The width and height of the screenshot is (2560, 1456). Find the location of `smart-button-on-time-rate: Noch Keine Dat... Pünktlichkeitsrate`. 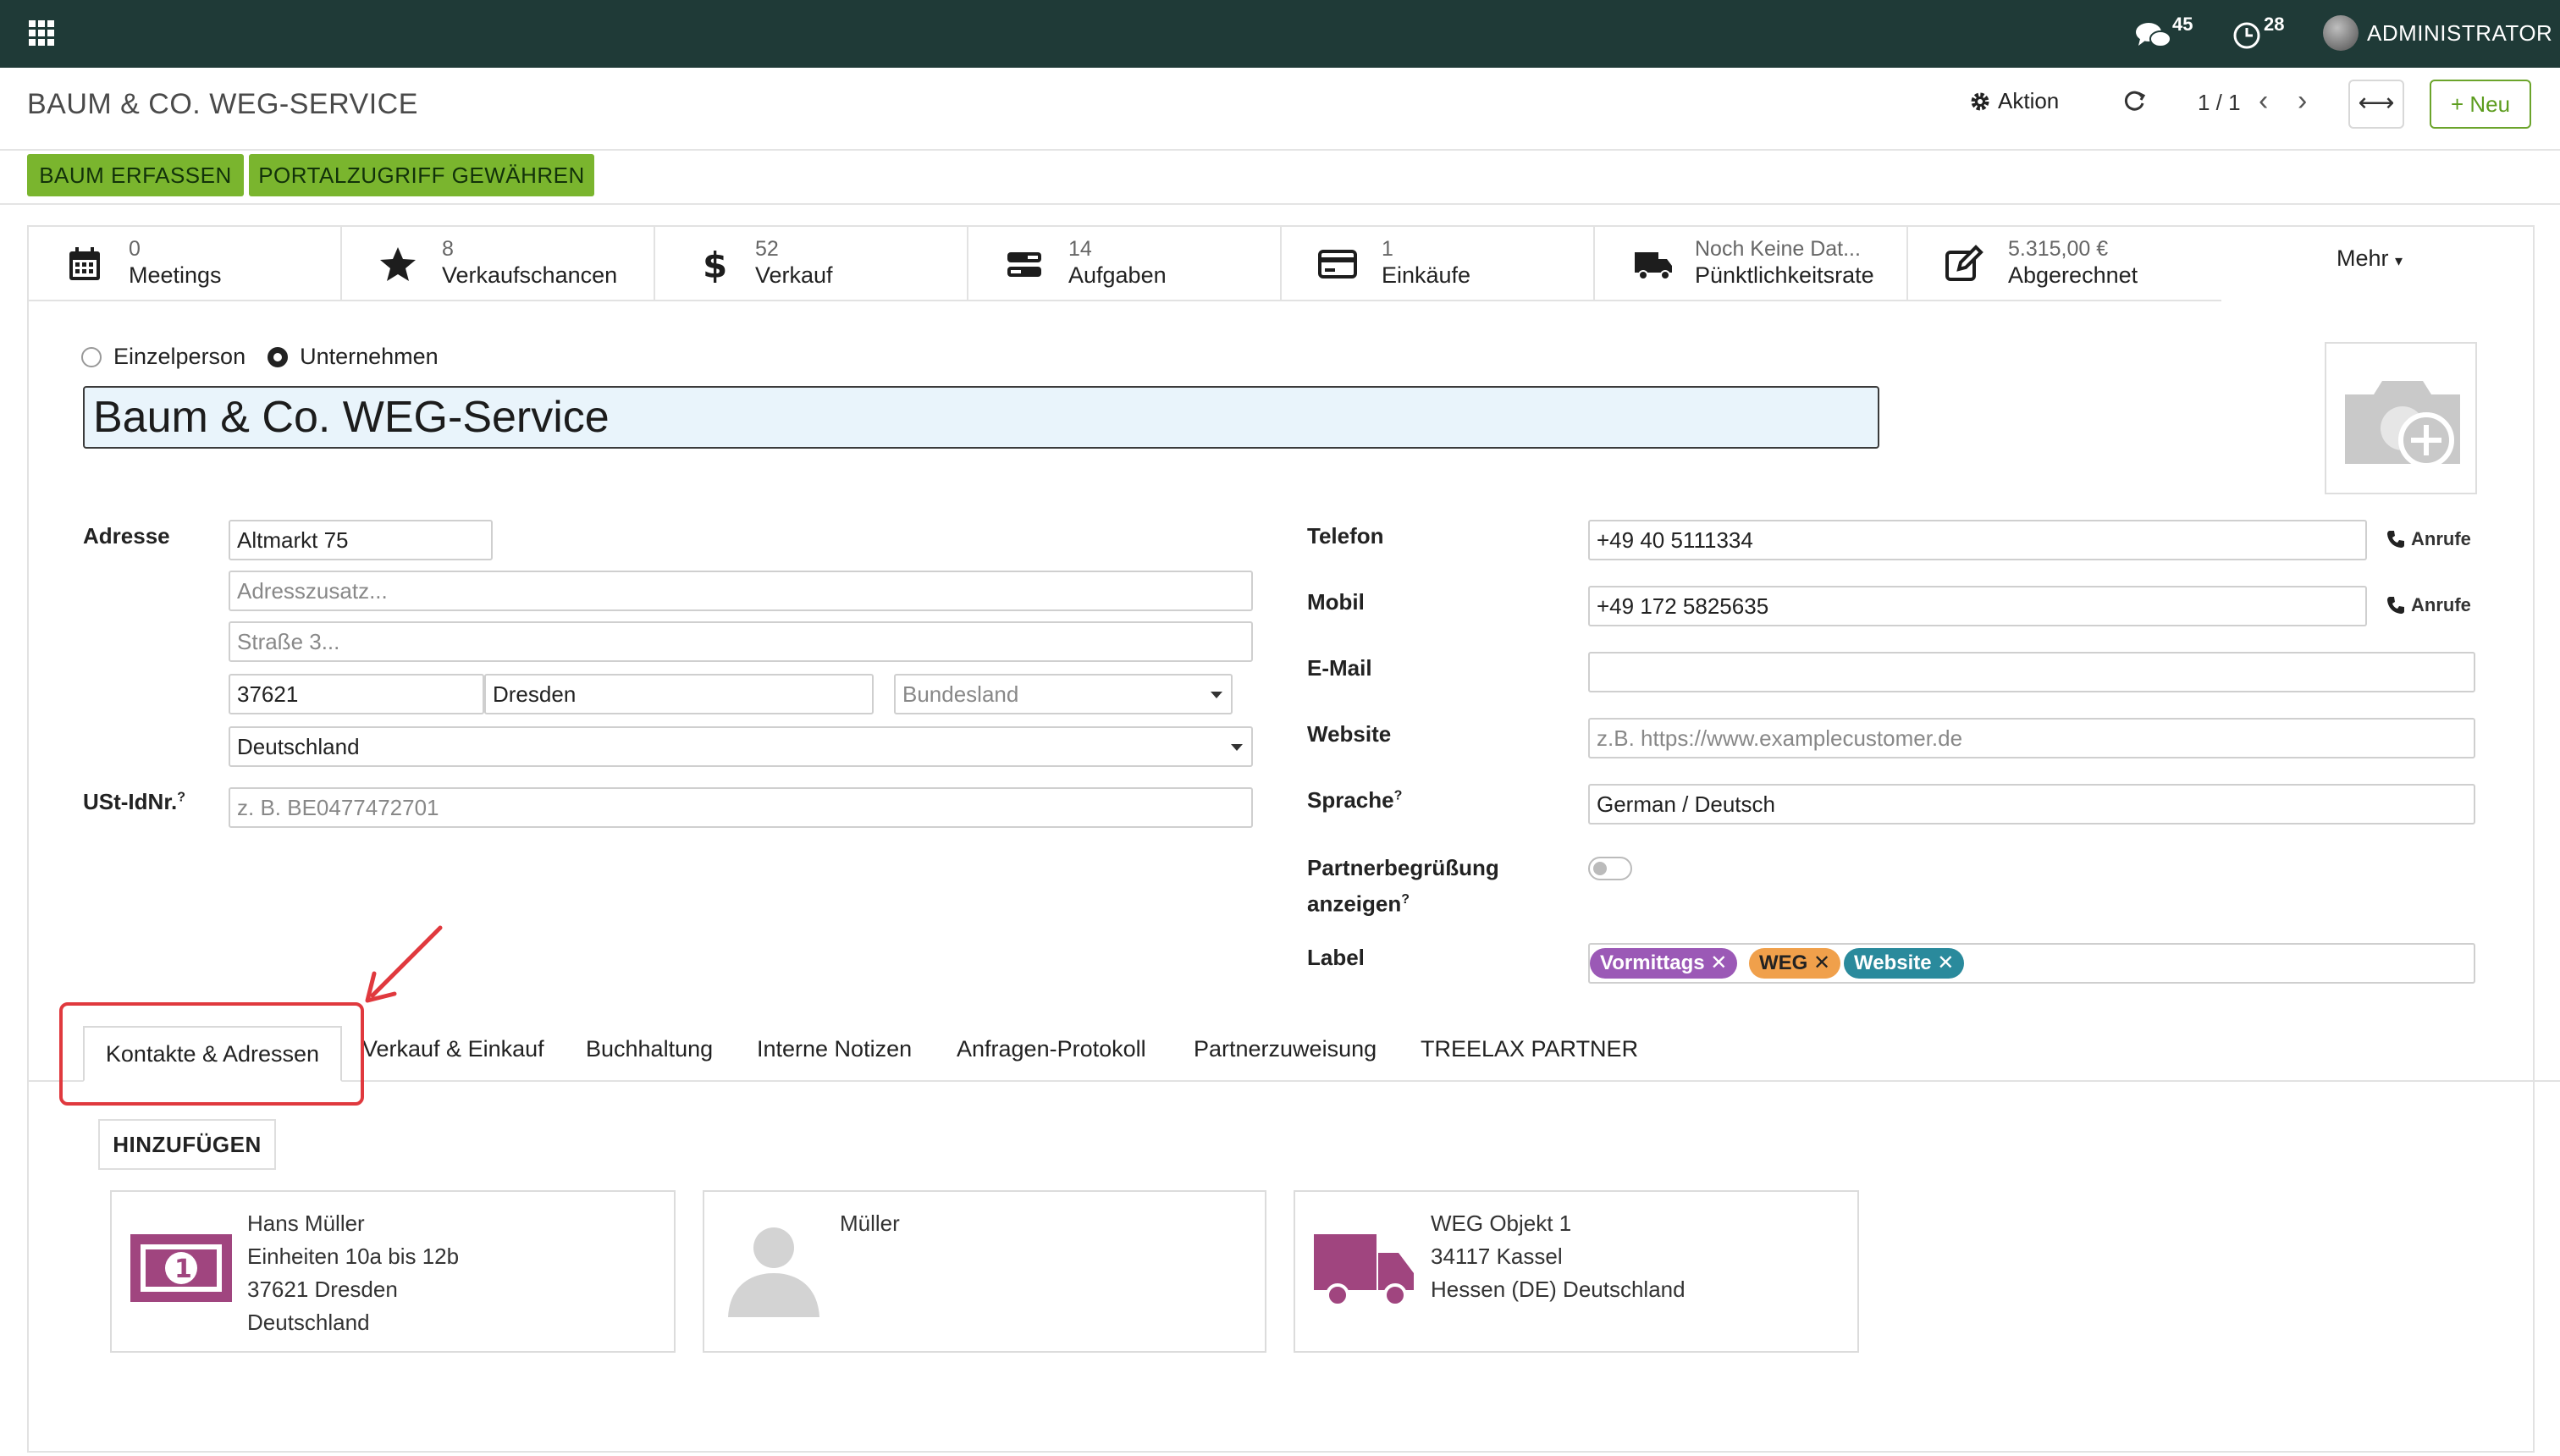

smart-button-on-time-rate: Noch Keine Dat... Pünktlichkeitsrate is located at coordinates (1751, 264).